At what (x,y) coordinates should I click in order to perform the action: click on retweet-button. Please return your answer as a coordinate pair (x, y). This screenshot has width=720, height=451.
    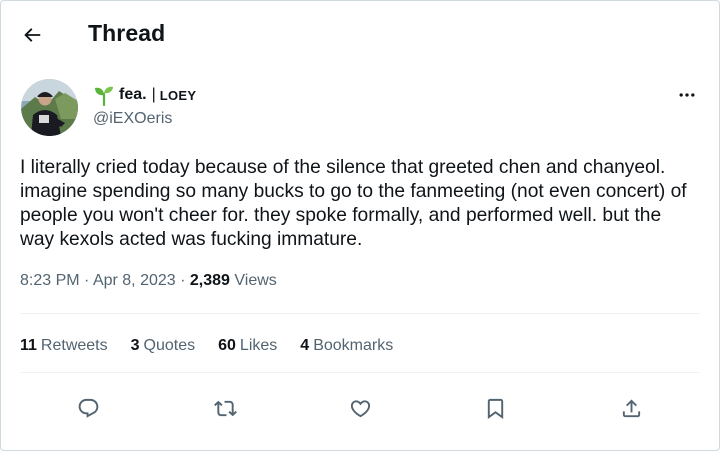
    Looking at the image, I should click on (225, 408).